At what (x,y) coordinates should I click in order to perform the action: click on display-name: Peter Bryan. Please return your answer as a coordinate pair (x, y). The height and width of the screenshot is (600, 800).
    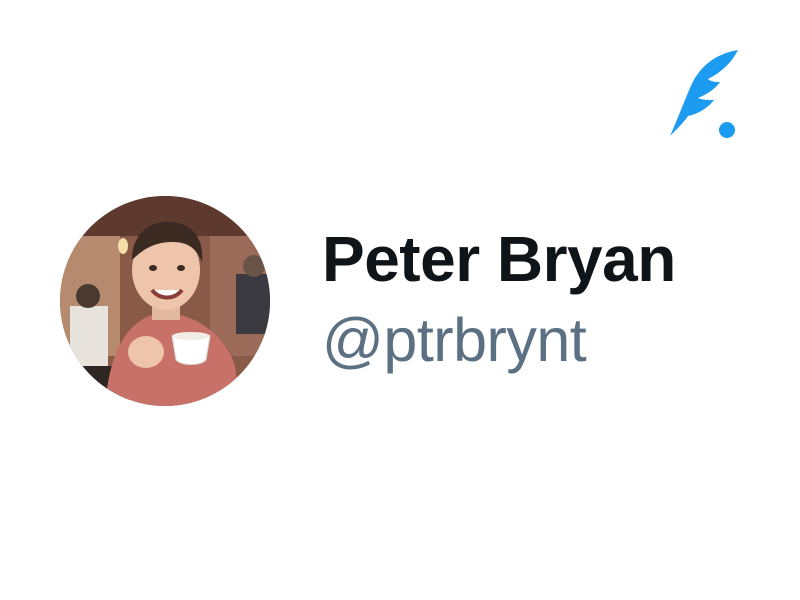
    Looking at the image, I should click on (502, 259).